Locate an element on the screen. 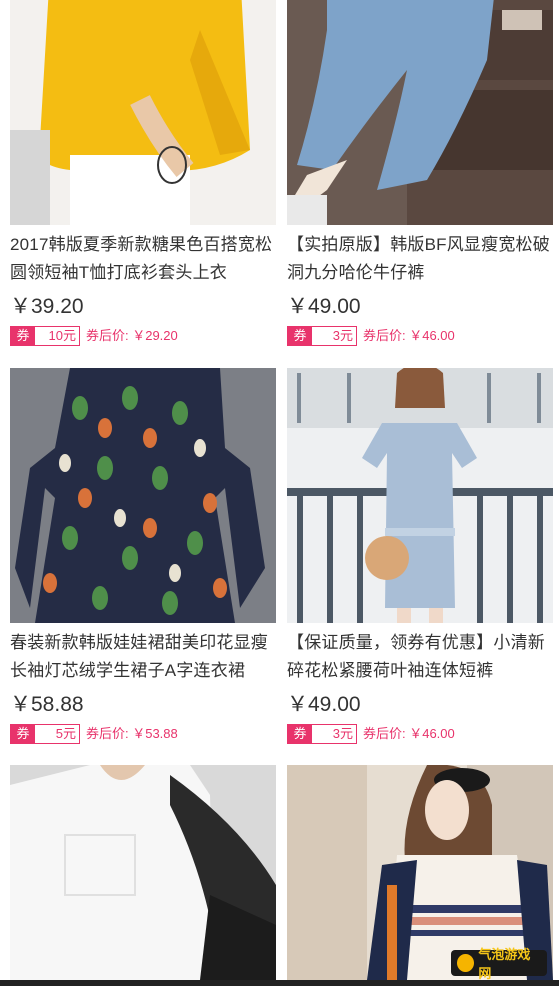 This screenshot has width=559, height=986. coupon-amount: 5元 is located at coordinates (65, 733).